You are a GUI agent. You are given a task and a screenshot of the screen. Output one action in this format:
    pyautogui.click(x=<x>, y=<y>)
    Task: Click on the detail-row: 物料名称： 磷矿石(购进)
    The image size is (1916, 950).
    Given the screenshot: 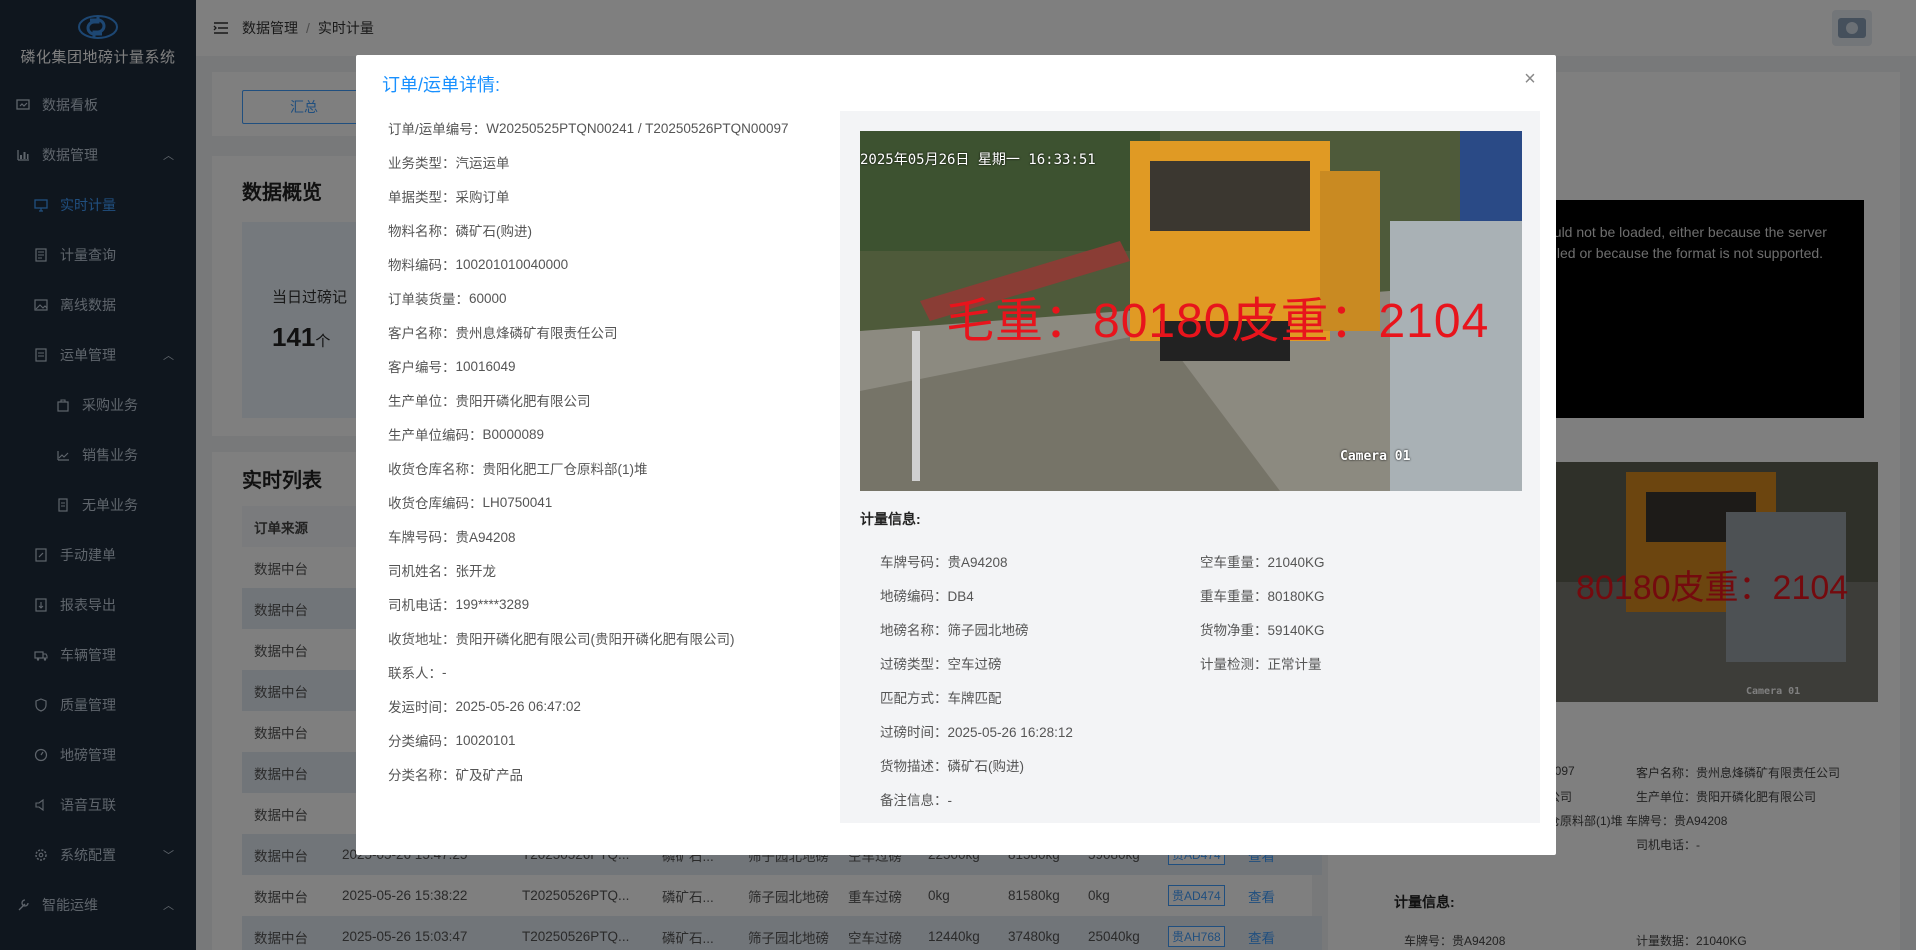 What is the action you would take?
    pyautogui.click(x=608, y=230)
    